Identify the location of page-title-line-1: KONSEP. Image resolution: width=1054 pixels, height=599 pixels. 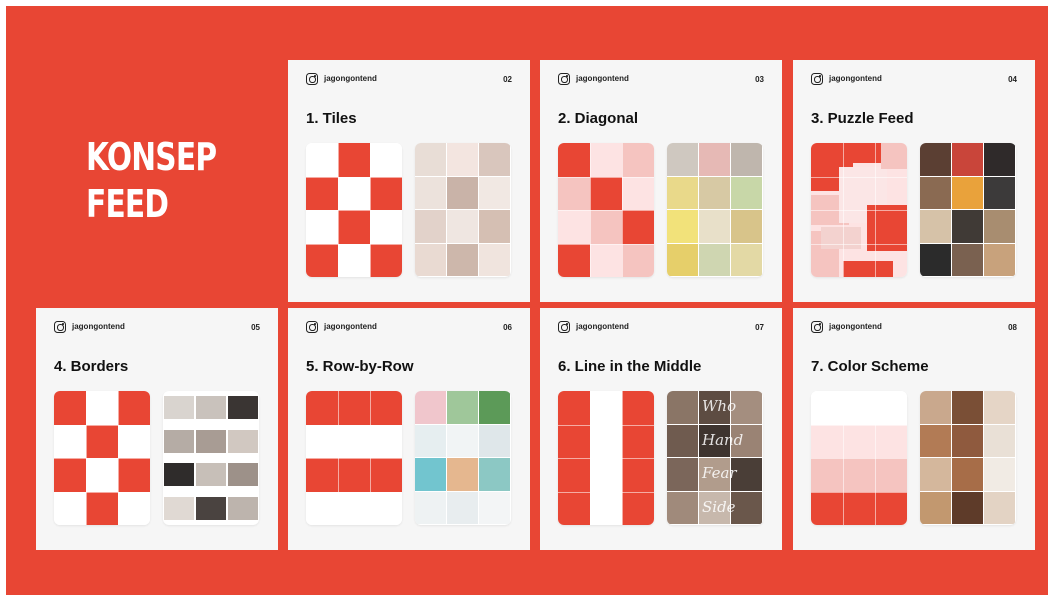
(151, 157).